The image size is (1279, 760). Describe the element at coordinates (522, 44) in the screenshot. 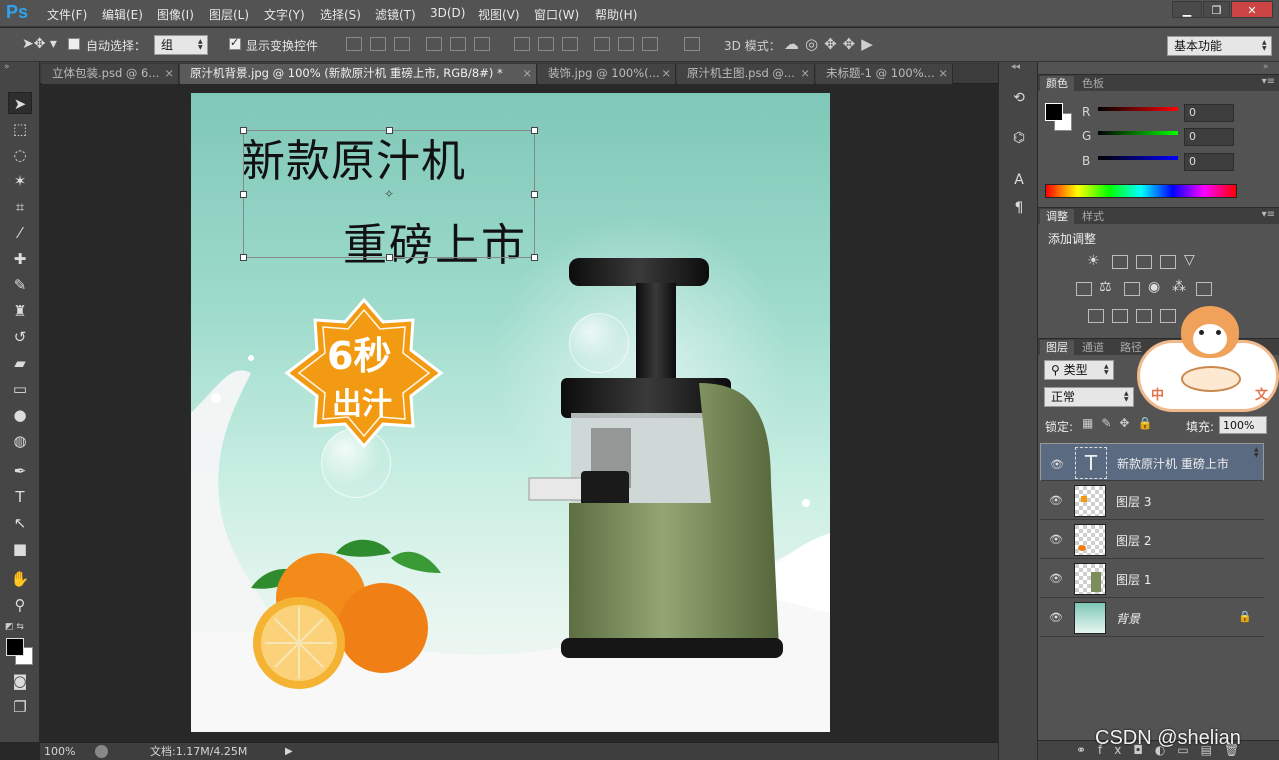

I see `distribute-top-icon` at that location.